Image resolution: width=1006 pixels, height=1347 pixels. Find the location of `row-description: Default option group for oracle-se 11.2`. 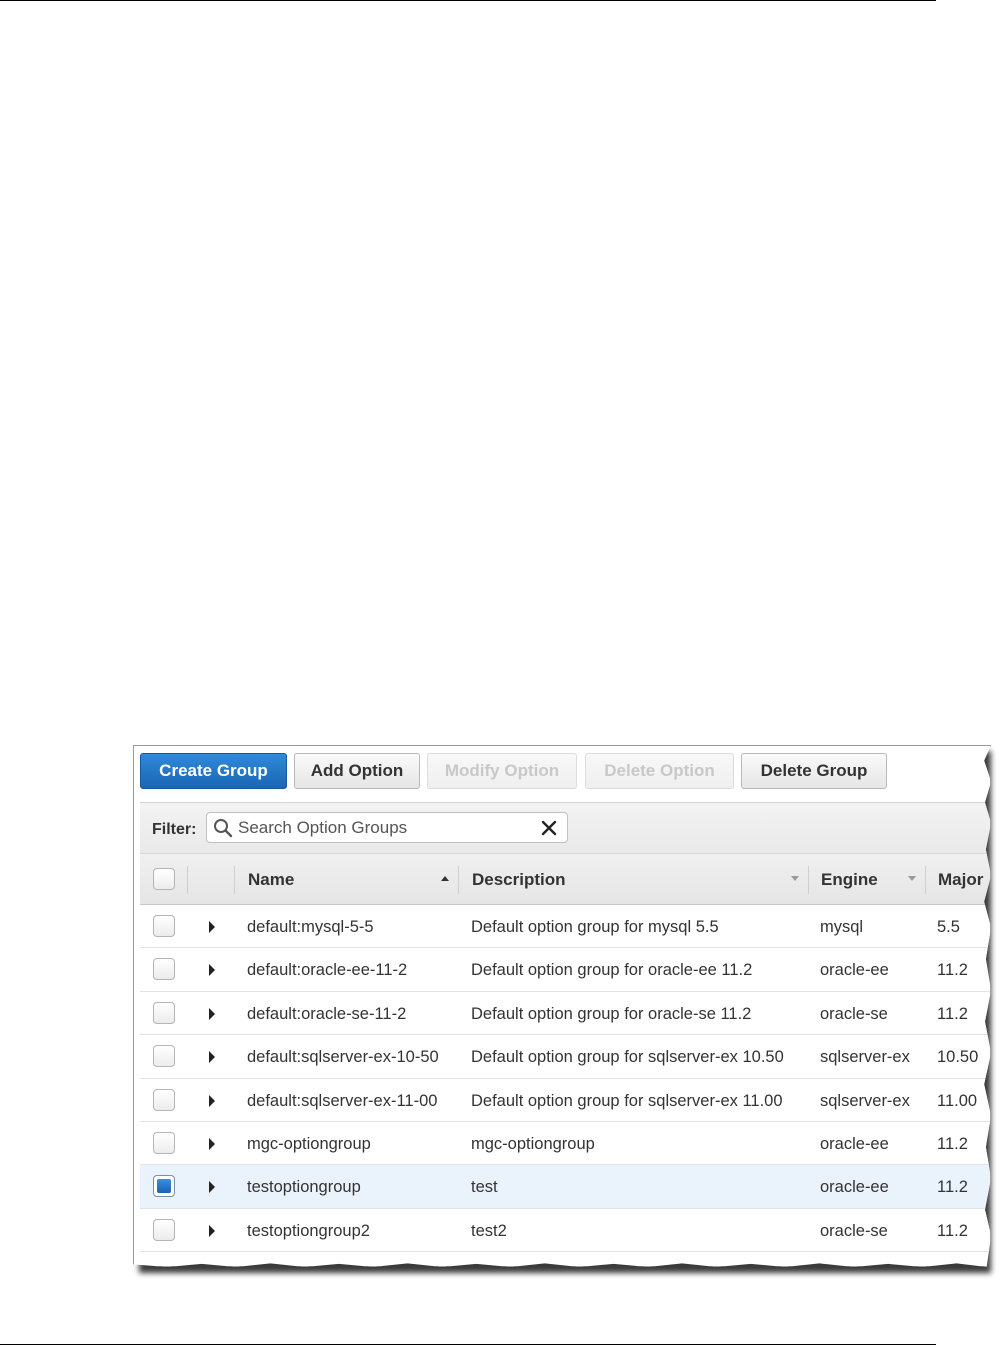

row-description: Default option group for oracle-se 11.2 is located at coordinates (611, 1013).